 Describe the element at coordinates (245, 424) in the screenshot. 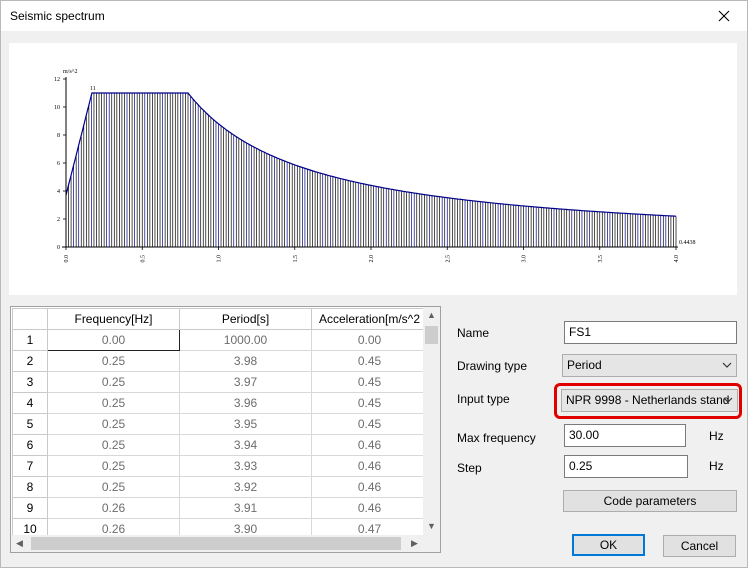

I see `period-cell: 3.95` at that location.